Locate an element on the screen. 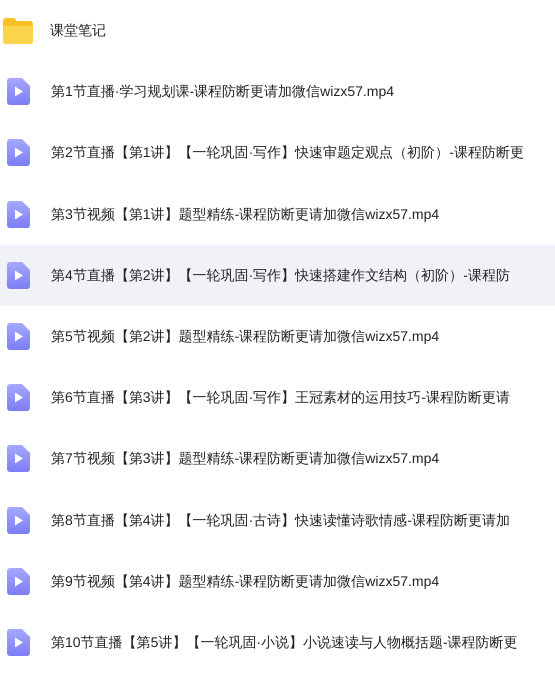 The height and width of the screenshot is (674, 555). file-name: 第10节直播【第5讲】【一轮巩固·小说】小说速读与人物概括题-课程防断更 is located at coordinates (284, 642).